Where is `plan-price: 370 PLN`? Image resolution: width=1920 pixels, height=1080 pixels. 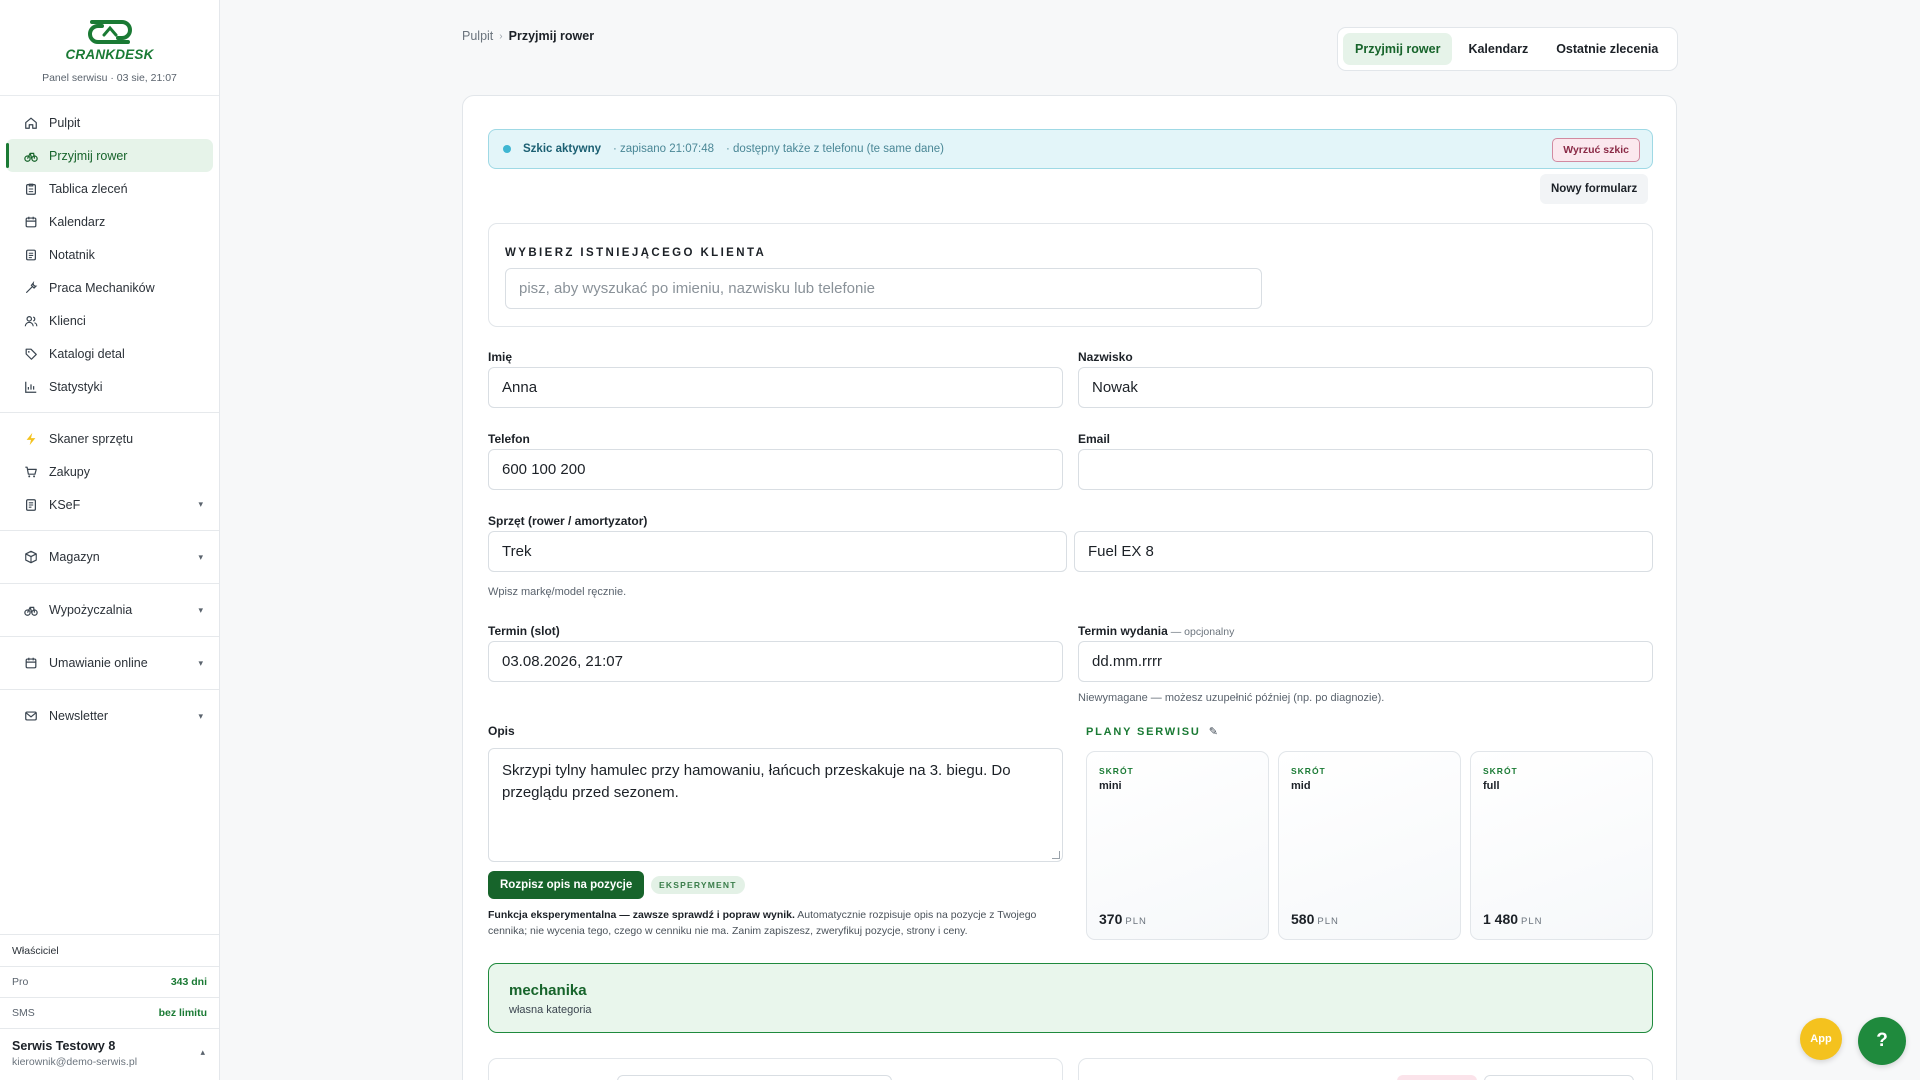
plan-price: 370 PLN is located at coordinates (1123, 919).